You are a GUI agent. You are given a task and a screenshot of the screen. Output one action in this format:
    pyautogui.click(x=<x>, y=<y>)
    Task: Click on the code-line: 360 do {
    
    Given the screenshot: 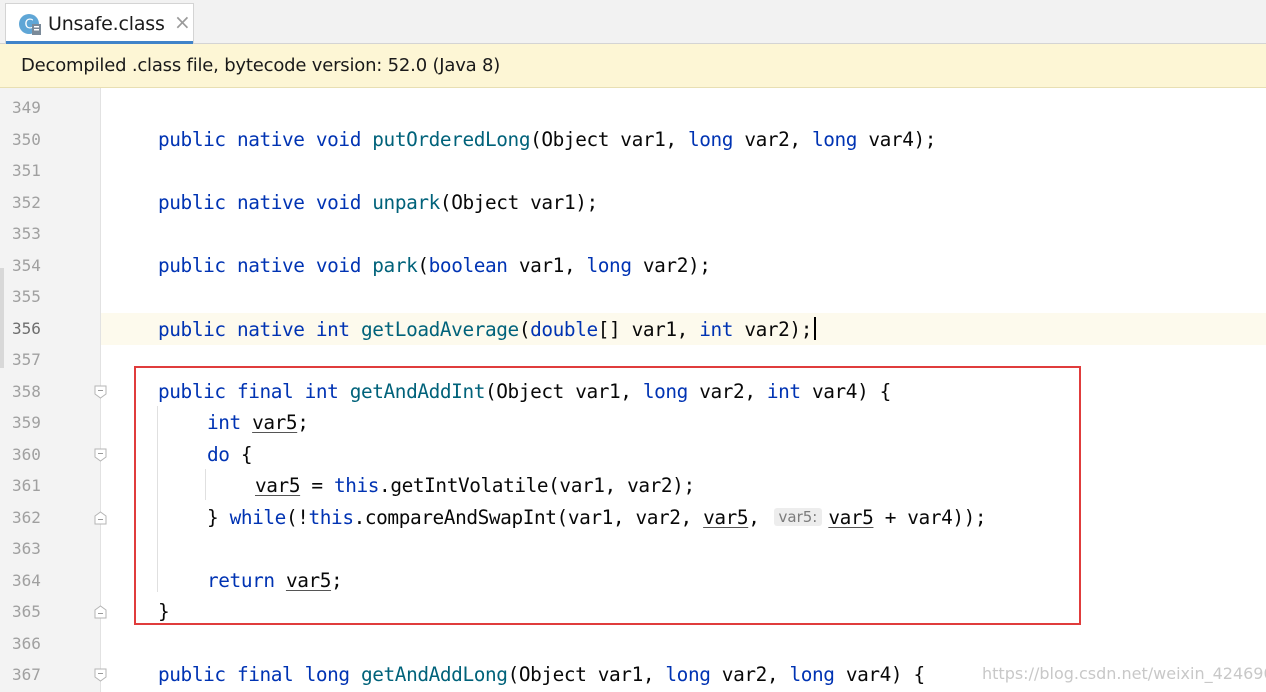 What is the action you would take?
    pyautogui.click(x=633, y=455)
    